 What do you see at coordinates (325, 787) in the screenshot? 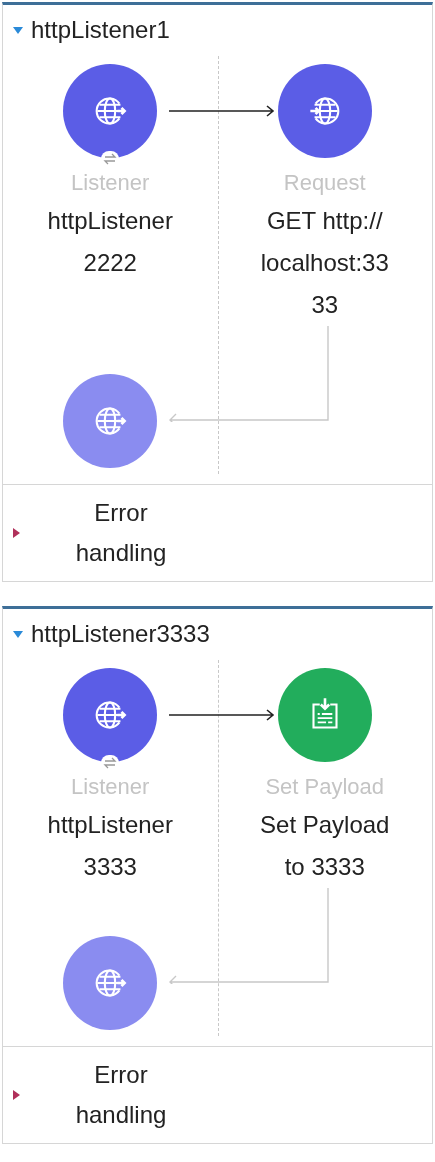
I see `node-type-label: Set Payload` at bounding box center [325, 787].